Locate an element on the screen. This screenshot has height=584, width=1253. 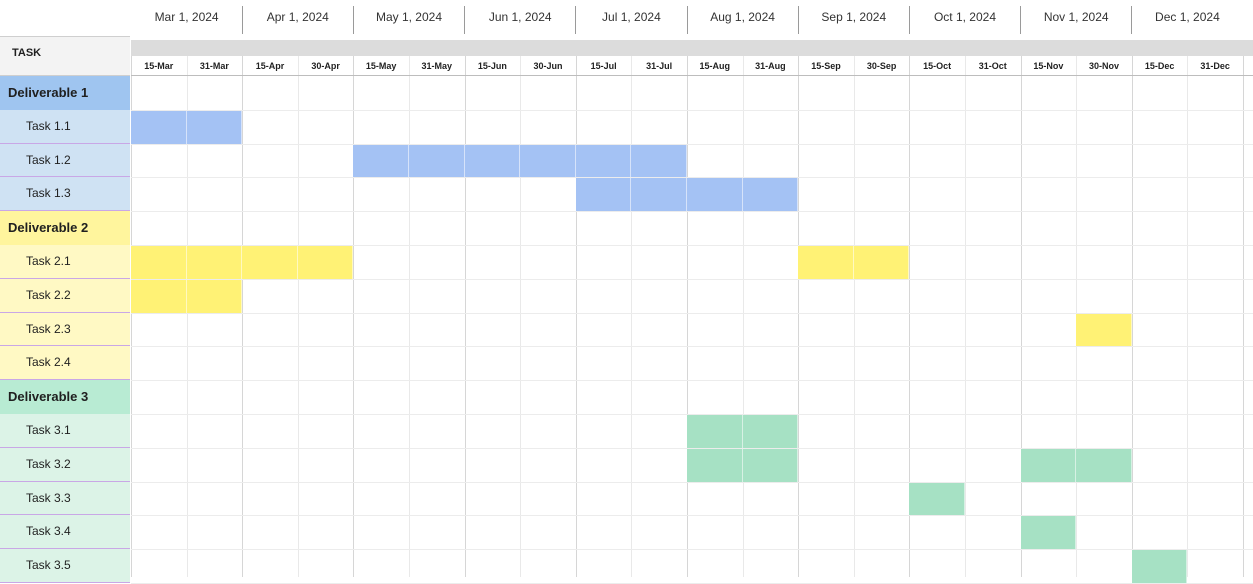
period-header-cell: 31-May is located at coordinates (437, 66).